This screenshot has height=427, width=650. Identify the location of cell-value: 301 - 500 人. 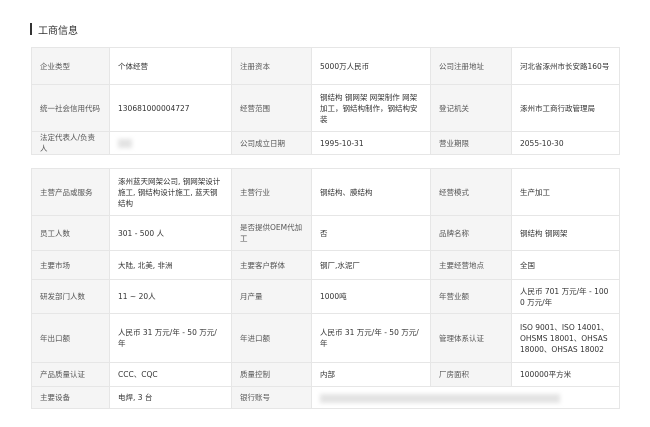
(170, 233).